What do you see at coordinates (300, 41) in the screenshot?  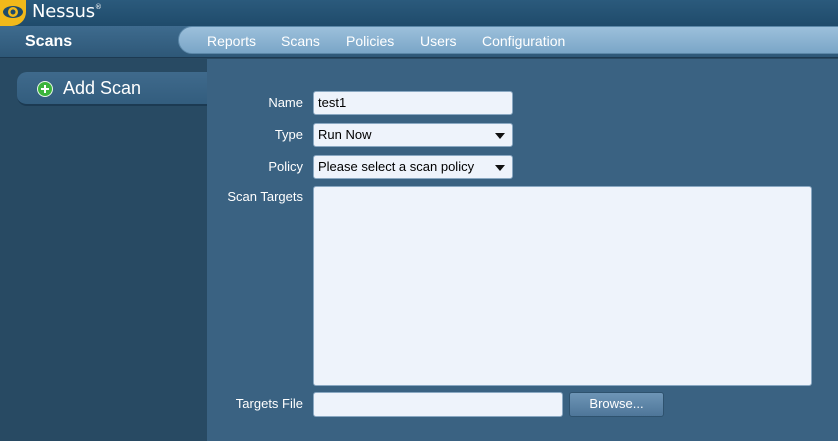 I see `nav-item-scans: Scans` at bounding box center [300, 41].